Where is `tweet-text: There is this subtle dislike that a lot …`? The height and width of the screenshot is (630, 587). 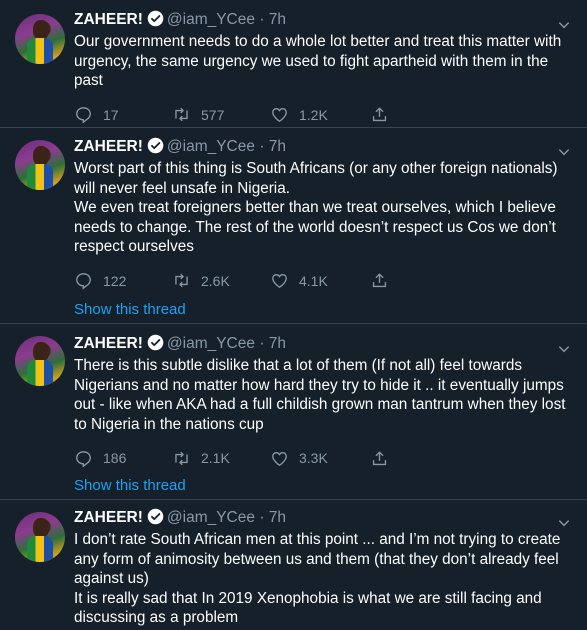 tweet-text: There is this subtle dislike that a lot … is located at coordinates (320, 395).